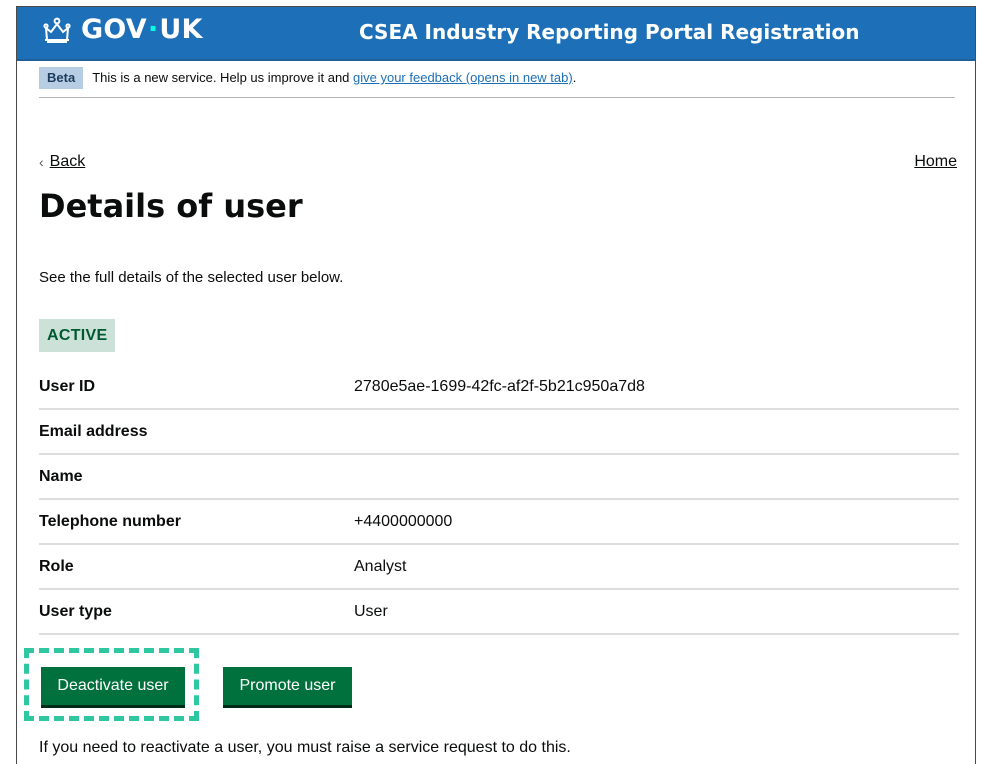  I want to click on summary-key: Name, so click(61, 476).